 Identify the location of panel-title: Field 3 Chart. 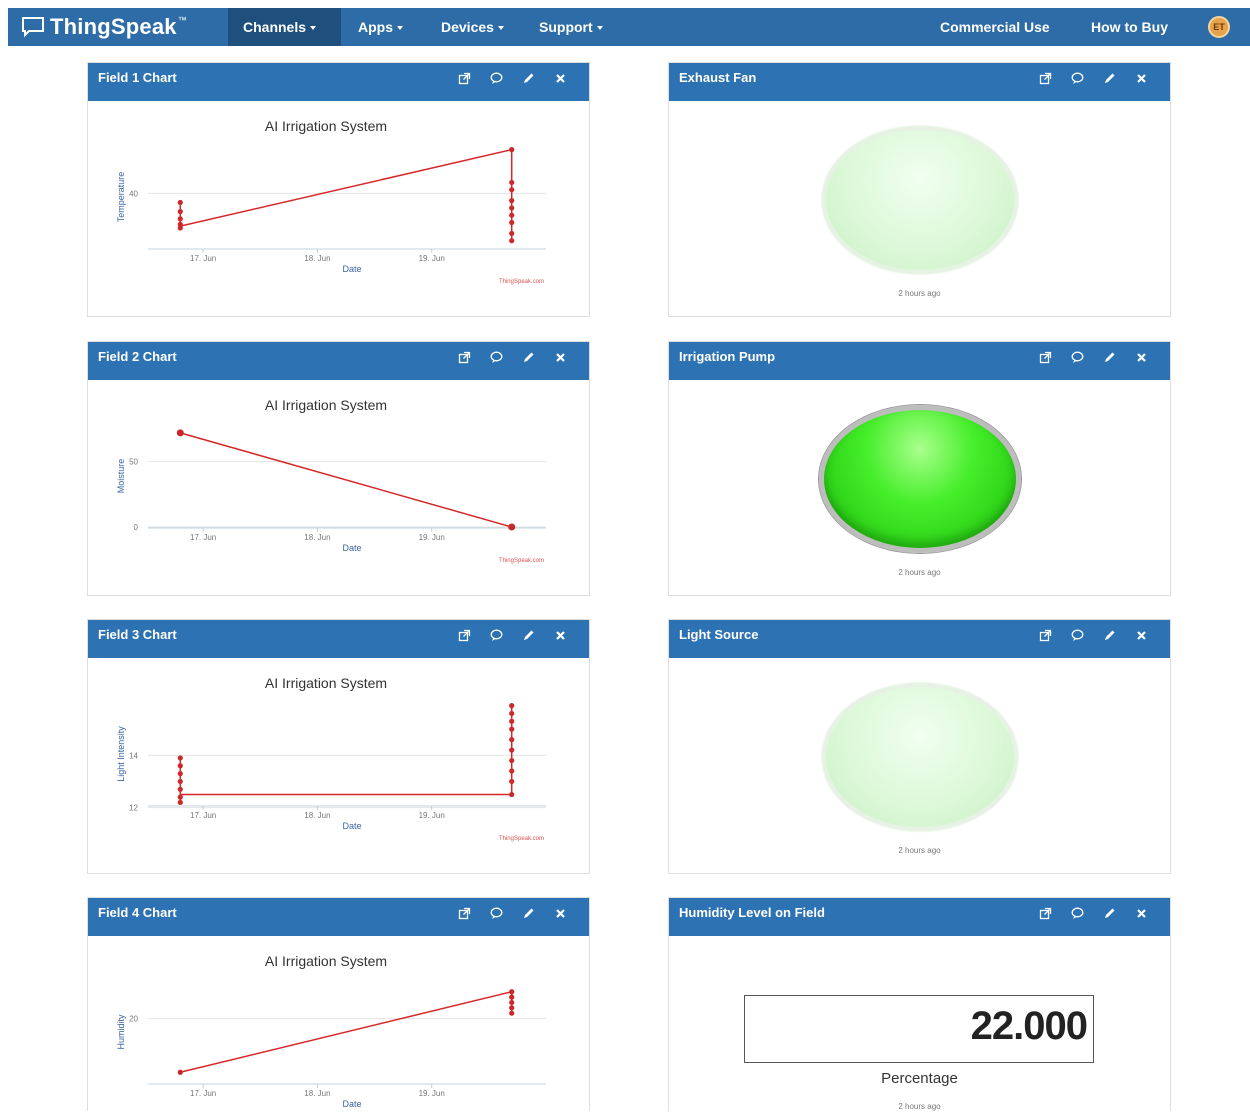
(137, 634).